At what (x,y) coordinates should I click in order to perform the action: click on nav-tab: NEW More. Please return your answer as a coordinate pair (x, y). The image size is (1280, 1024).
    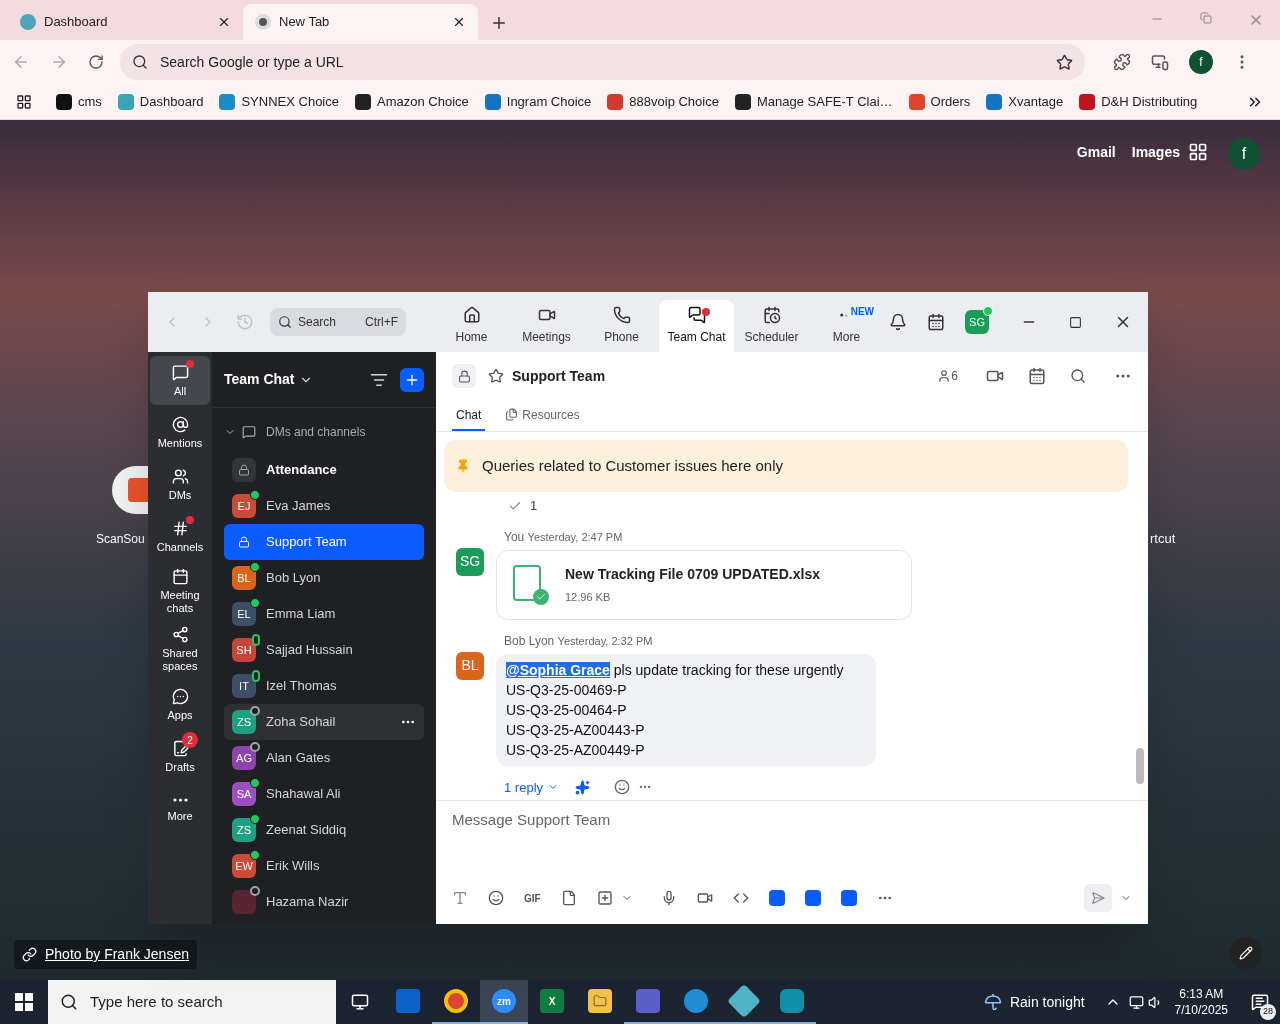
    Looking at the image, I should click on (846, 326).